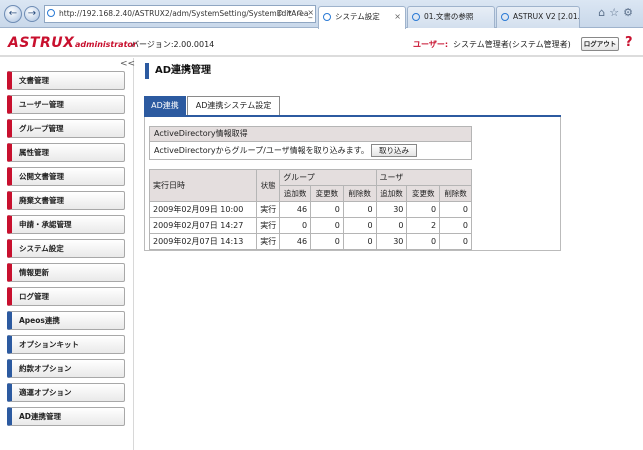 This screenshot has height=450, width=643. I want to click on sidebar-item-option-kit: オプションキット, so click(66, 344).